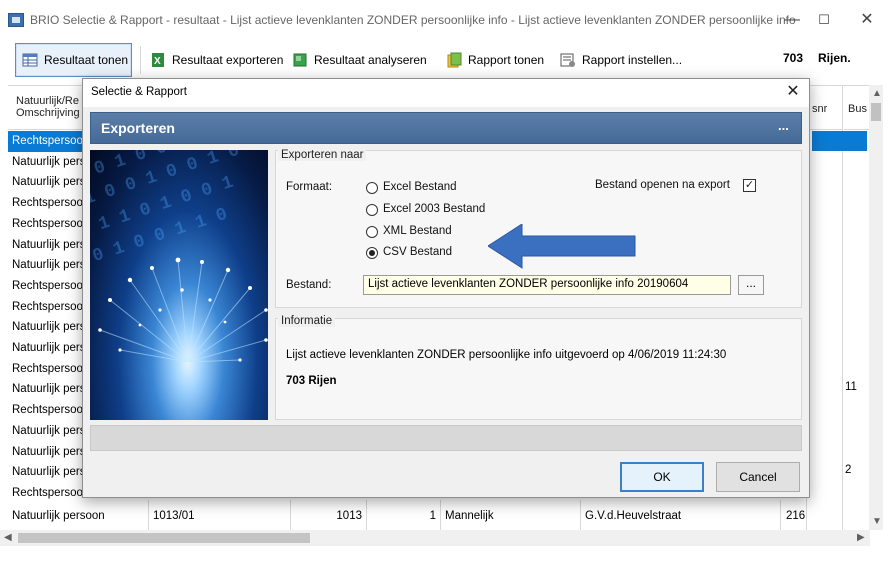  I want to click on info-row-count: 703 Rijen, so click(311, 381).